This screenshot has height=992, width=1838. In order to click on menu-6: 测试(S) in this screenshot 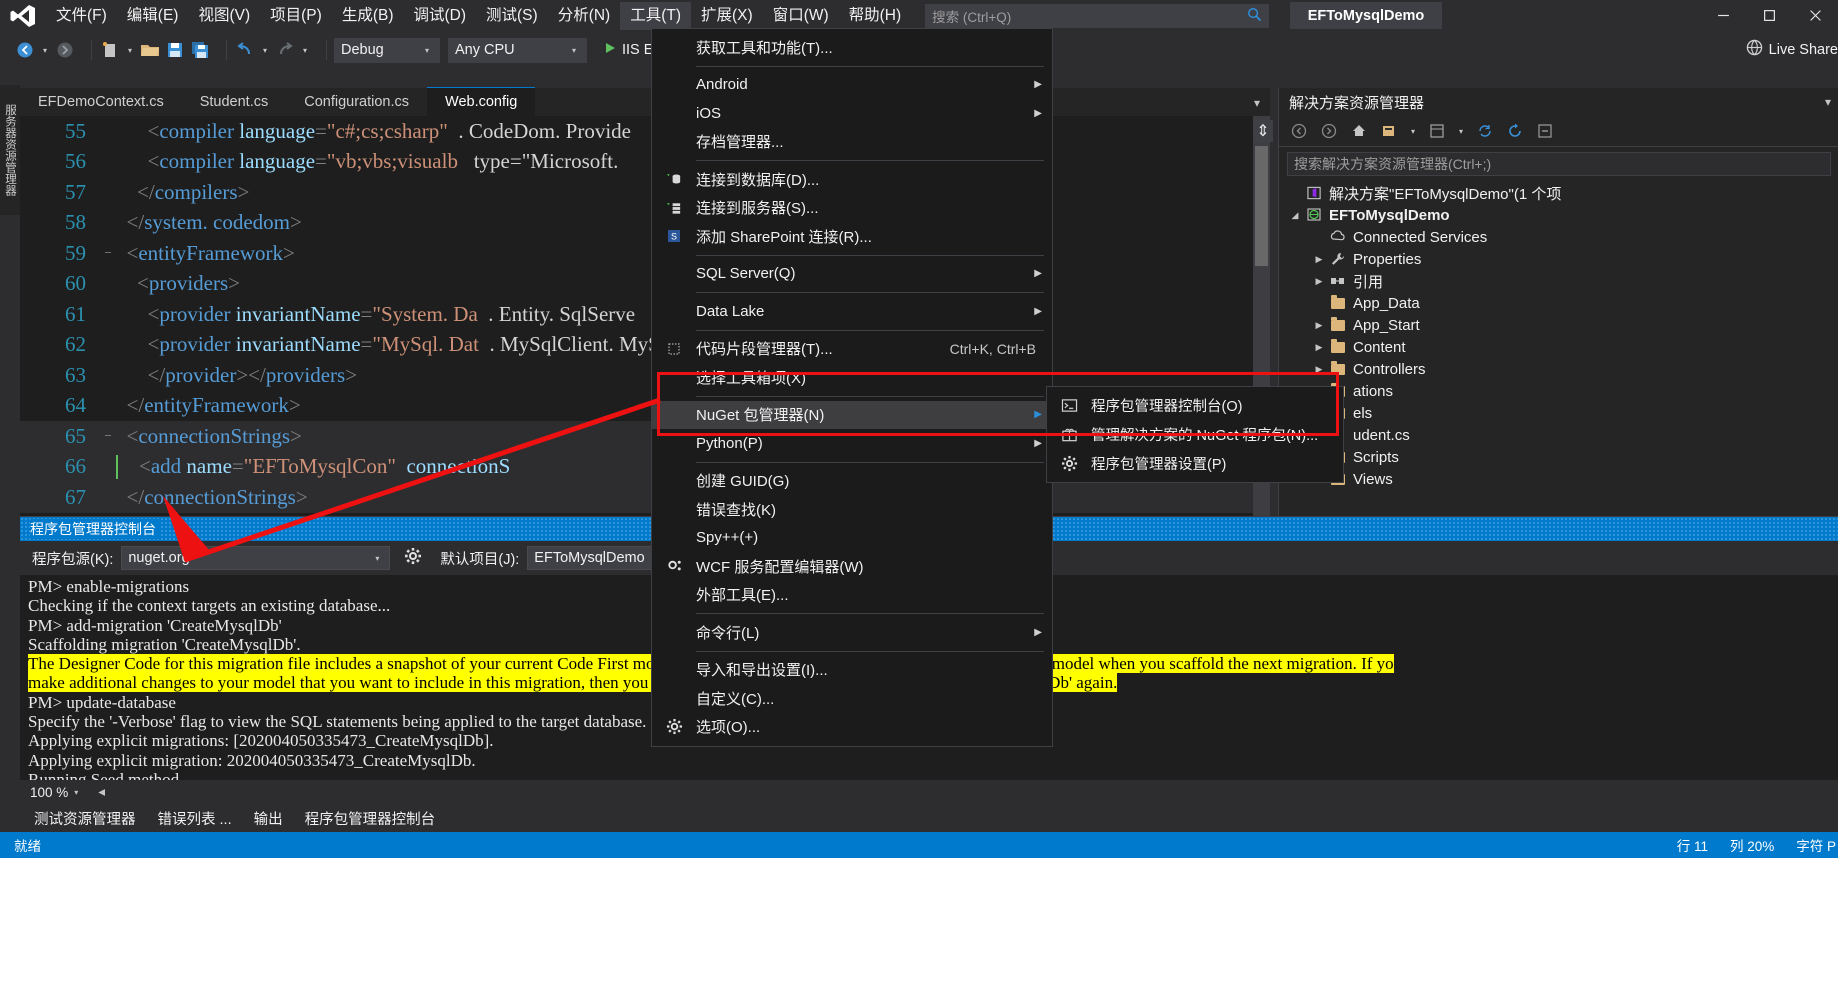, I will do `click(512, 16)`.